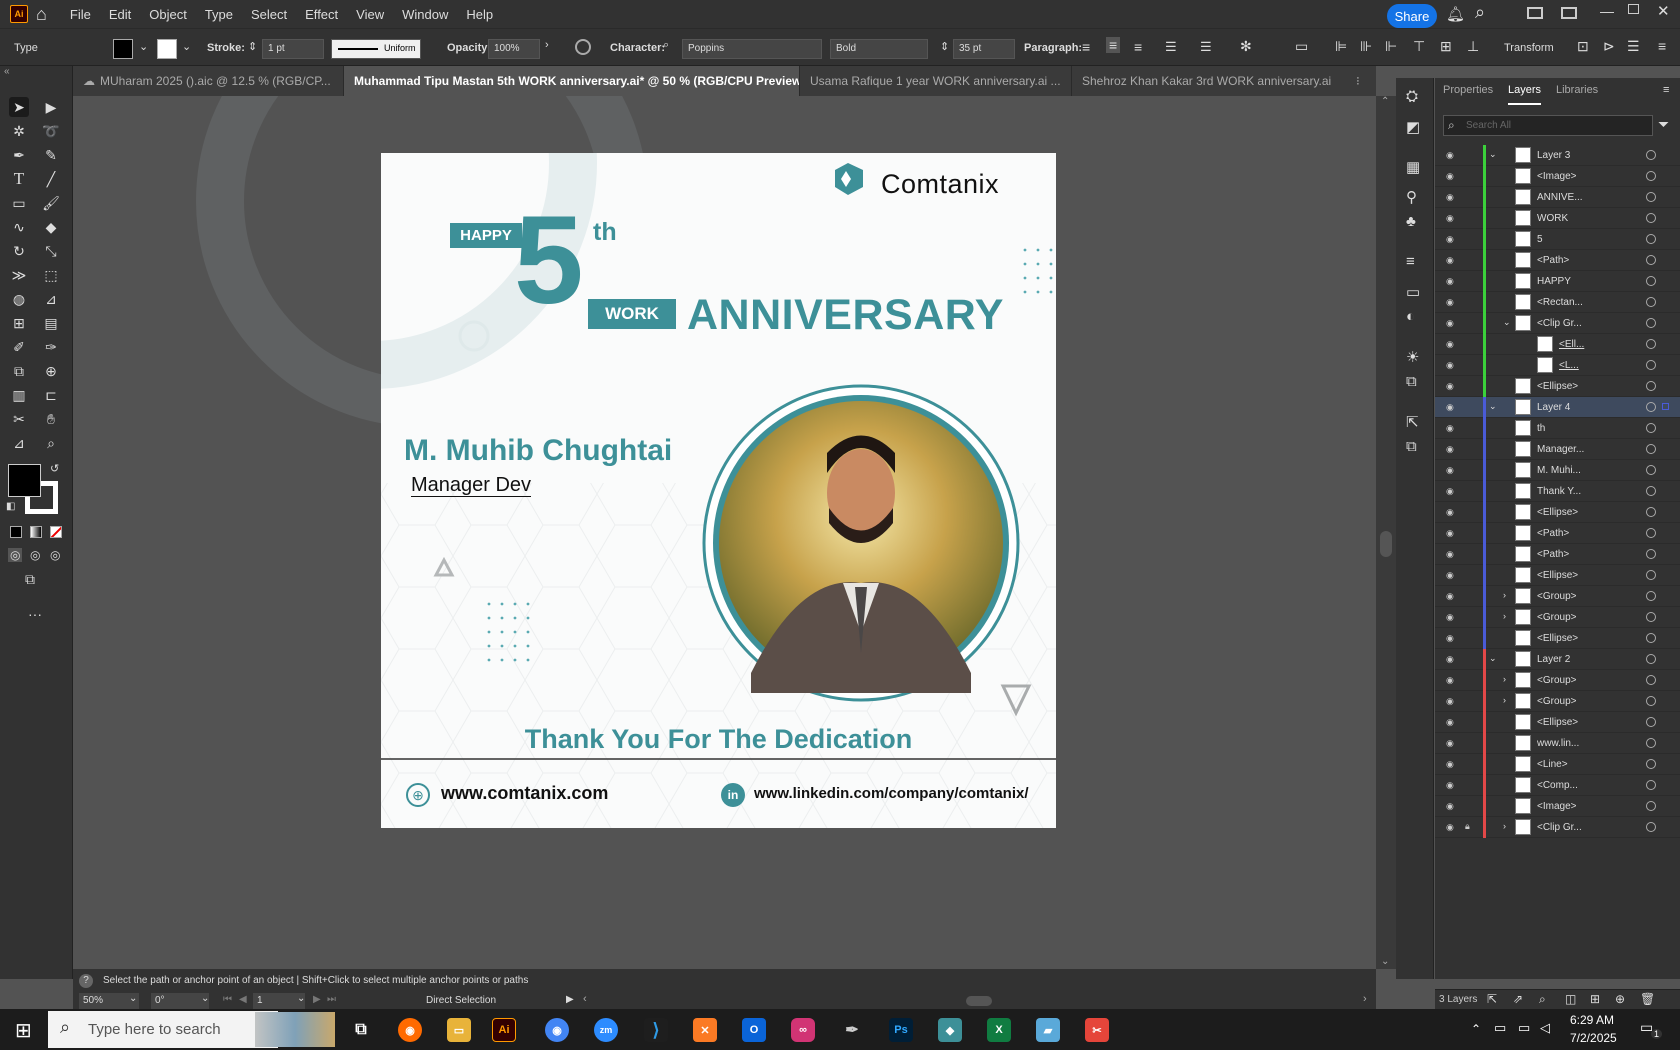 The image size is (1680, 1050). Describe the element at coordinates (1569, 13) in the screenshot. I see `workspace-icon` at that location.